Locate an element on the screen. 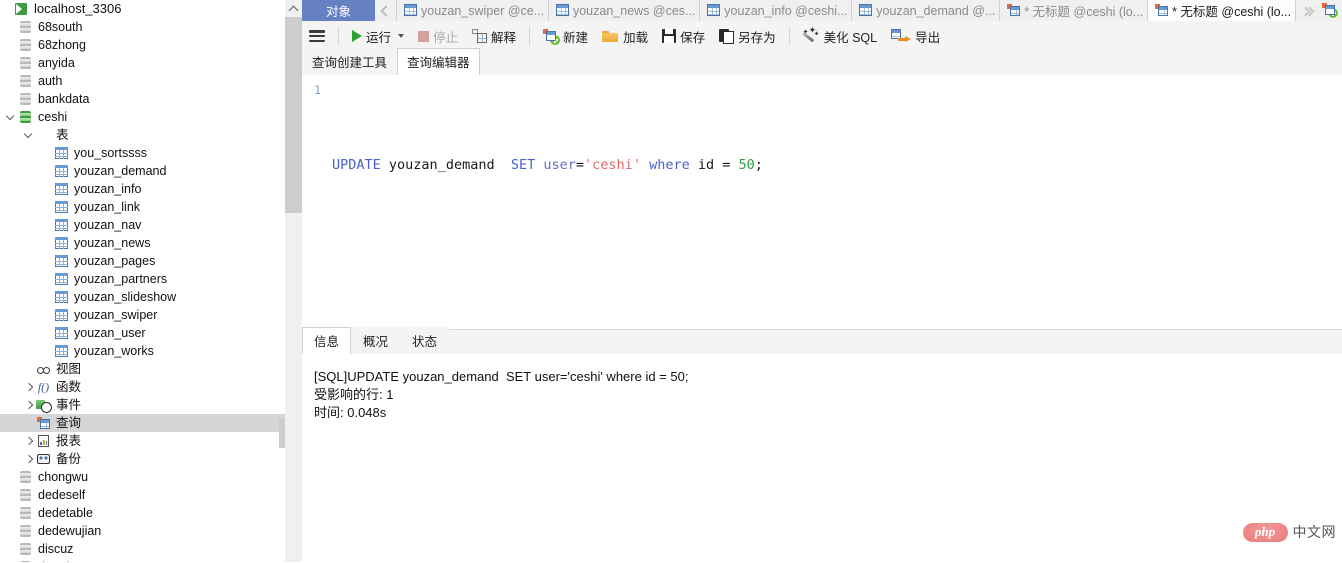  tree-node-youzan_info: youzan_info is located at coordinates (142, 189).